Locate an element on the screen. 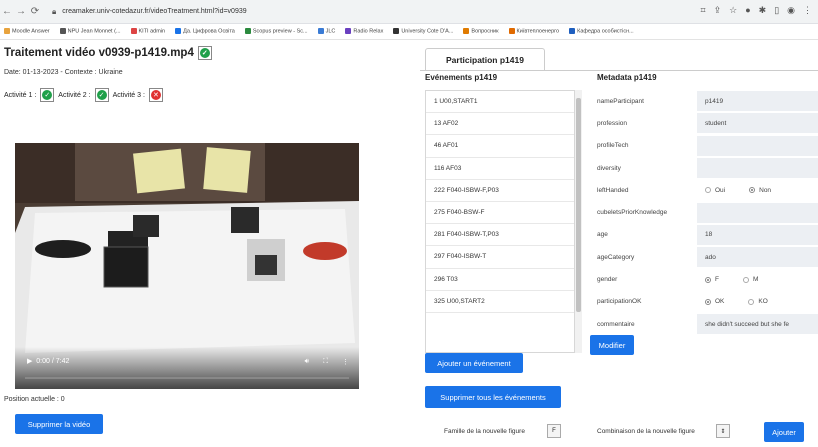 This screenshot has height=447, width=818. events-scrollbar is located at coordinates (578, 221).